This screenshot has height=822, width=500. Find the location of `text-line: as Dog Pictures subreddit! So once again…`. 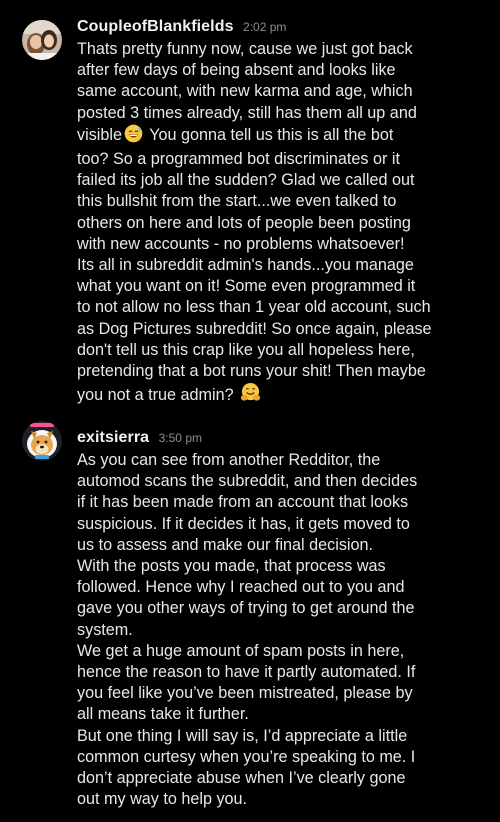

text-line: as Dog Pictures subreddit! So once again… is located at coordinates (254, 328).